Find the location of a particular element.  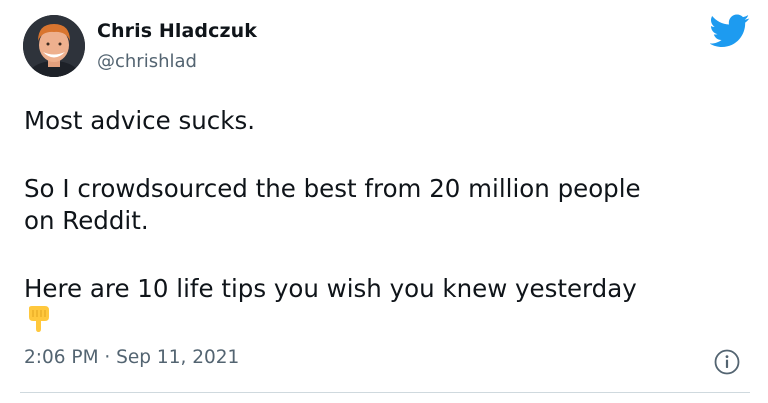

info-icon is located at coordinates (727, 362).